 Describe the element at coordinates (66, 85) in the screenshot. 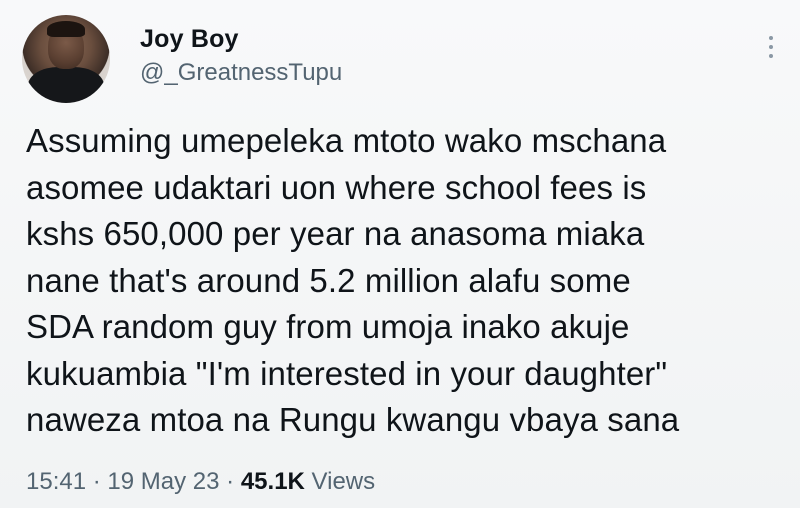

I see `avatar-body` at that location.